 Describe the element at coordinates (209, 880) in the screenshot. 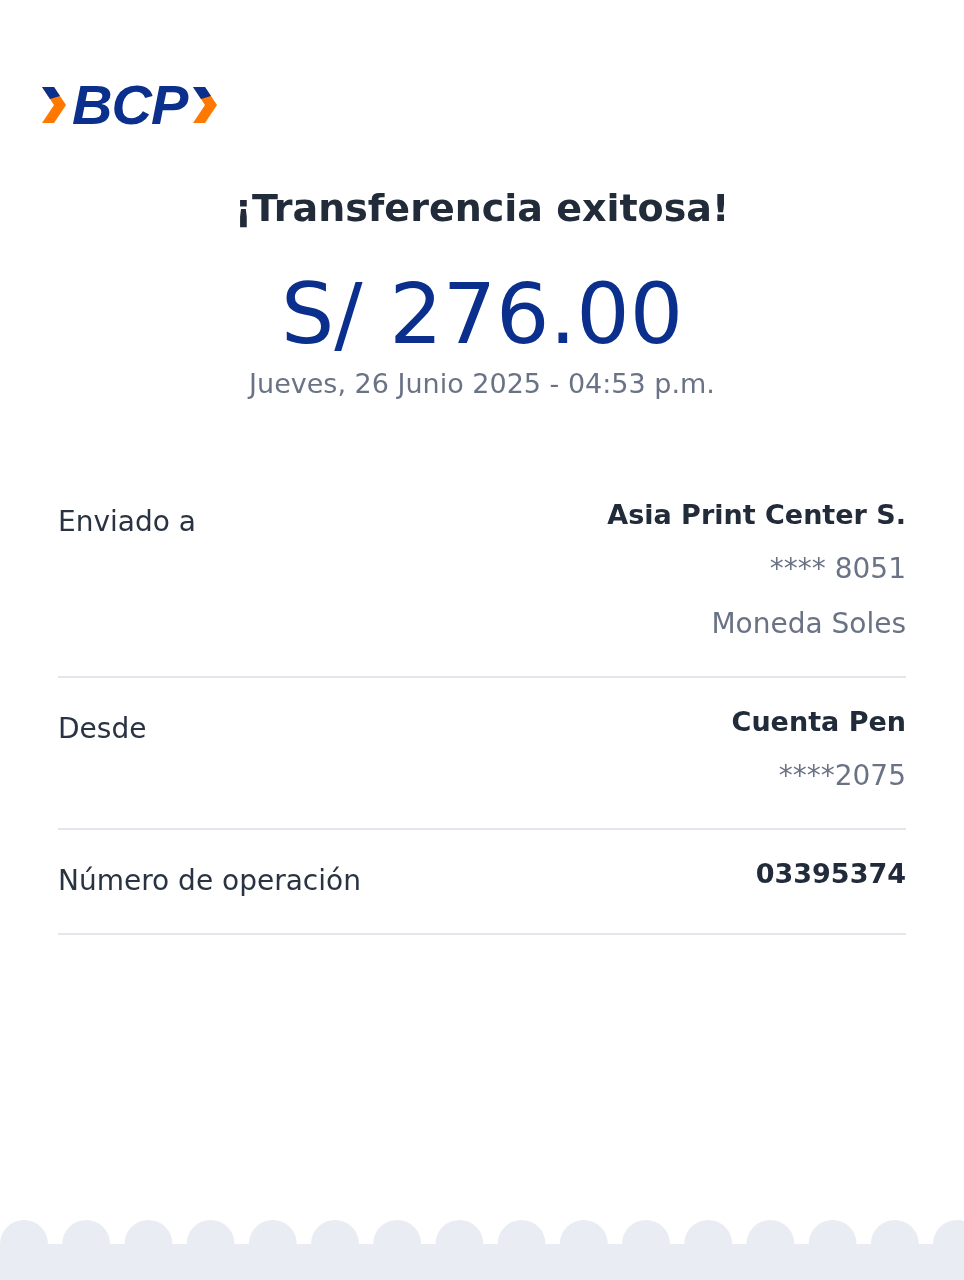

I see `detail-label: Número de operación` at that location.